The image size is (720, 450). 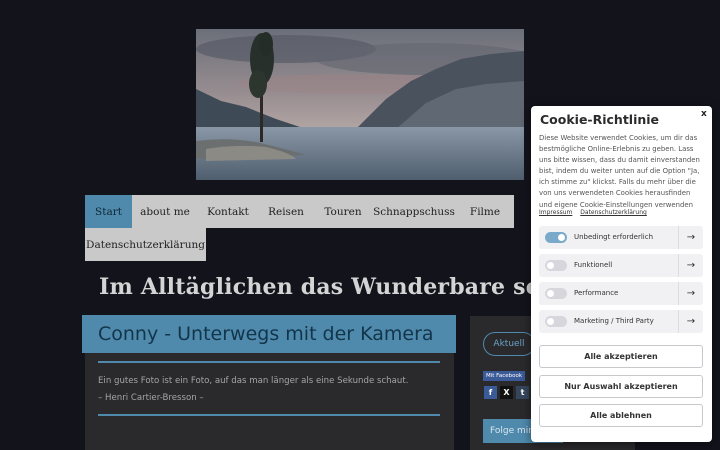 What do you see at coordinates (556, 265) in the screenshot?
I see `toggle-functional` at bounding box center [556, 265].